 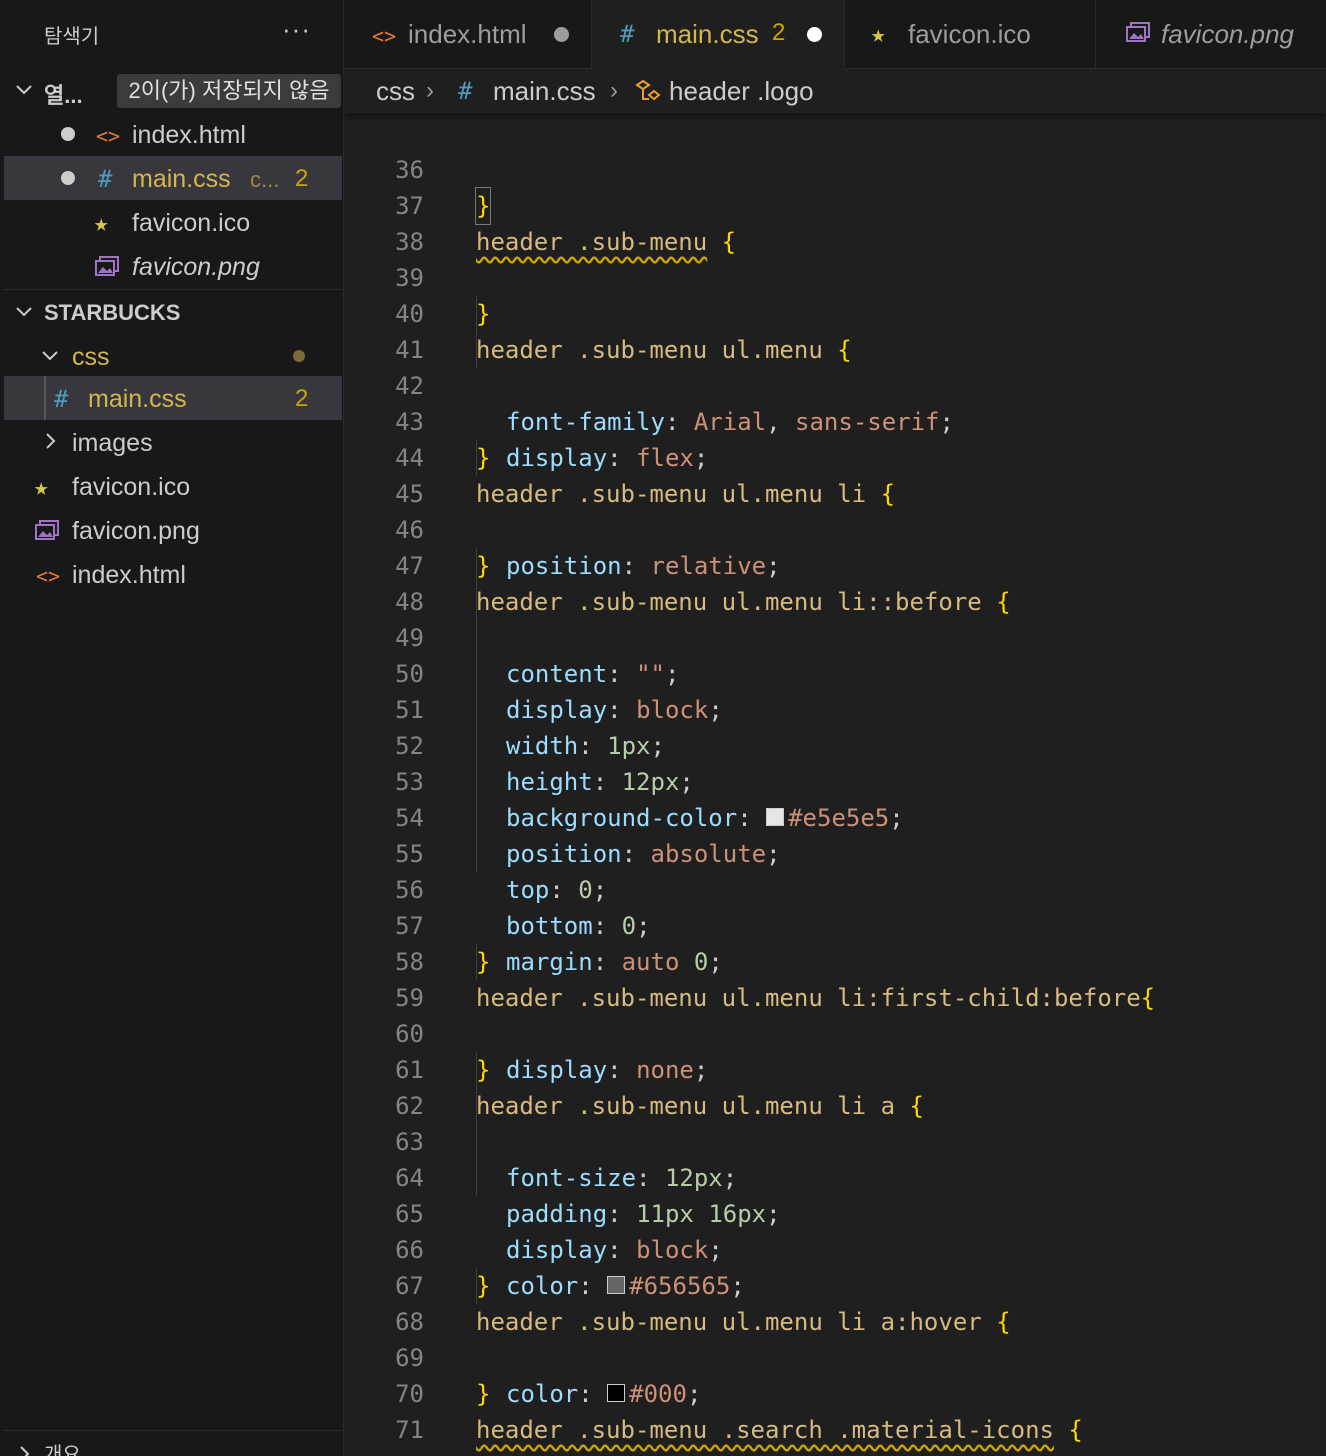 I want to click on explorer-title: 탐색기, so click(x=72, y=37).